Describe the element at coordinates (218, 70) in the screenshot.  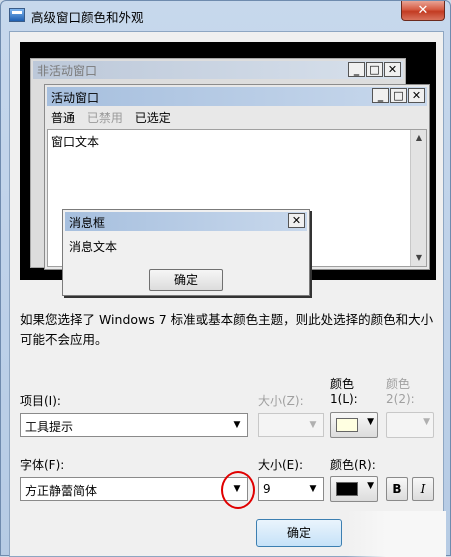
I see `inactive-title-bar: 非活动窗口 _ □ ✕` at that location.